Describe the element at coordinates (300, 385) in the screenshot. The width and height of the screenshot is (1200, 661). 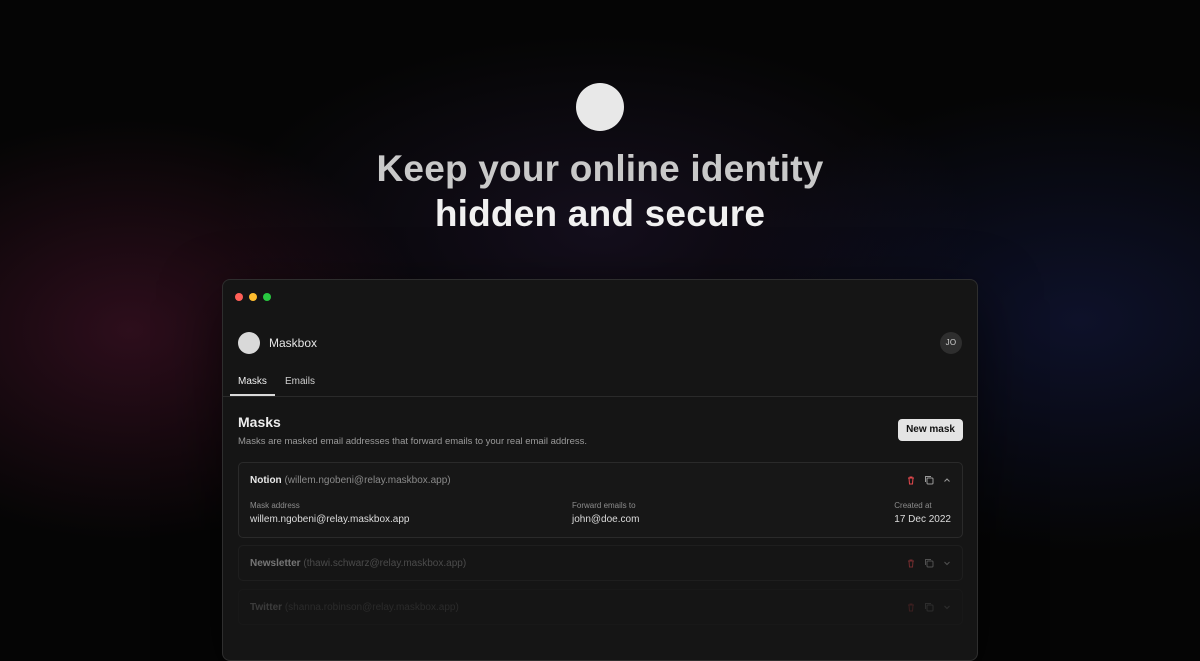
I see `tab-emails: Emails` at that location.